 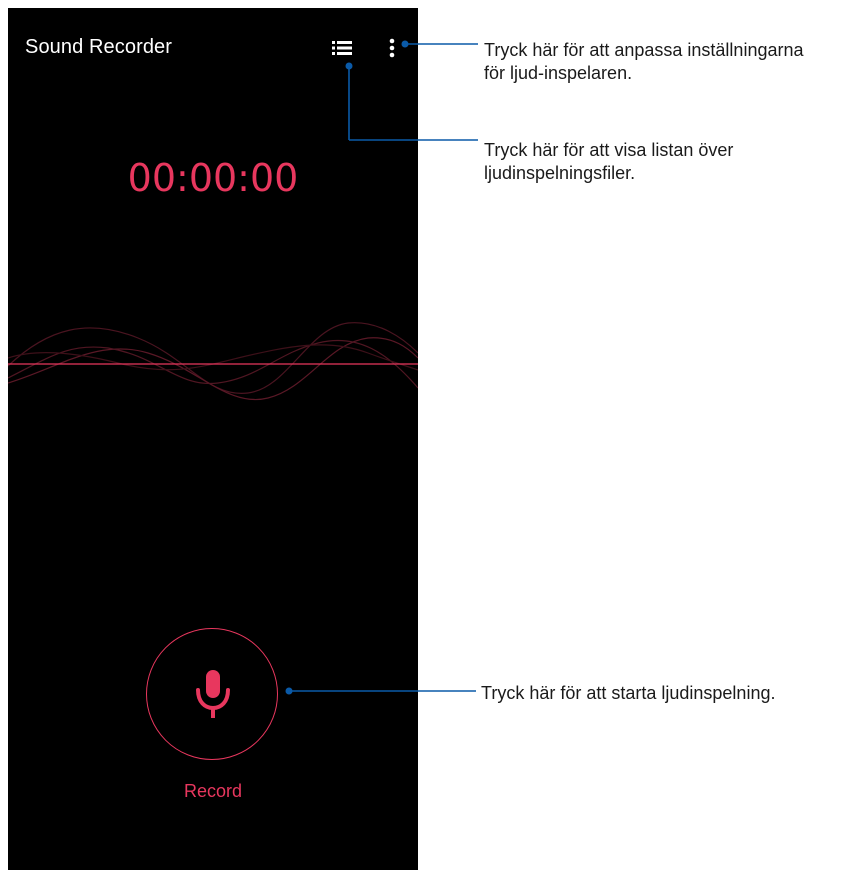 What do you see at coordinates (99, 47) in the screenshot?
I see `app-title: Sound Recorder` at bounding box center [99, 47].